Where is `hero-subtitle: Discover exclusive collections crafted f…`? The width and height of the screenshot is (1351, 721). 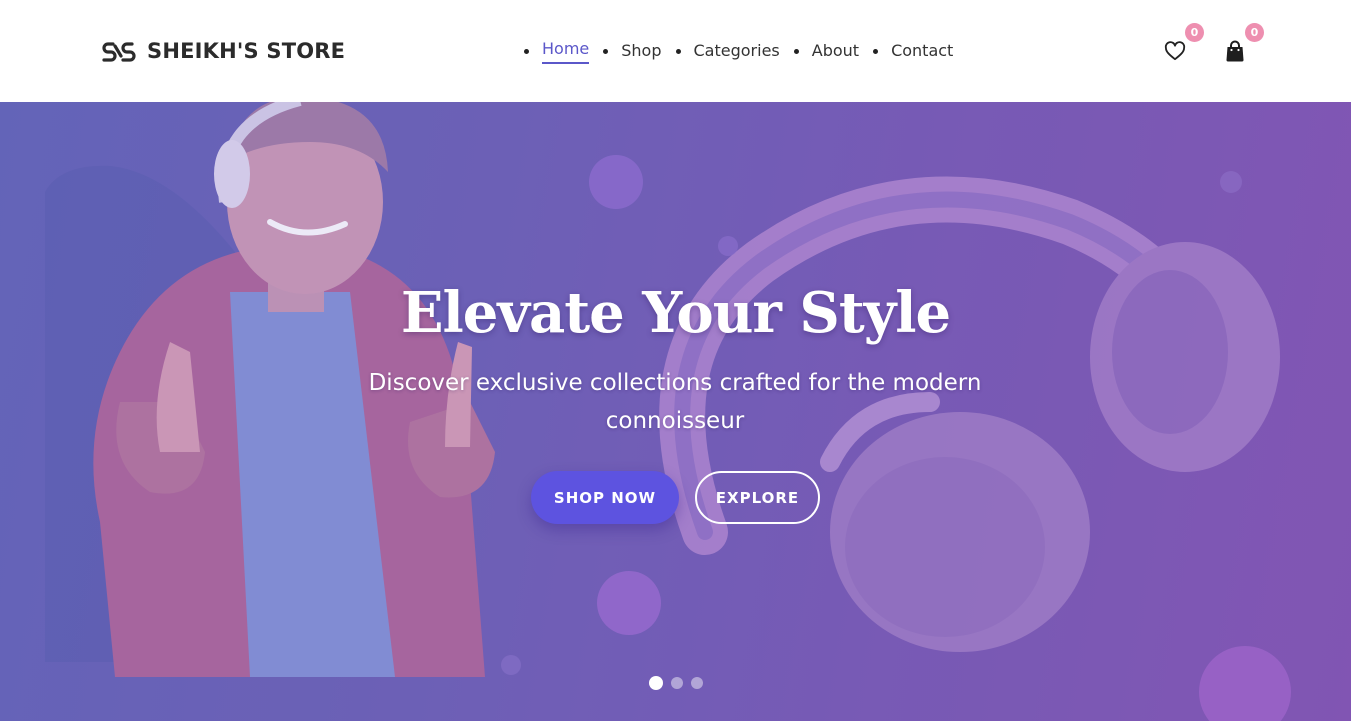 hero-subtitle: Discover exclusive collections crafted f… is located at coordinates (675, 402).